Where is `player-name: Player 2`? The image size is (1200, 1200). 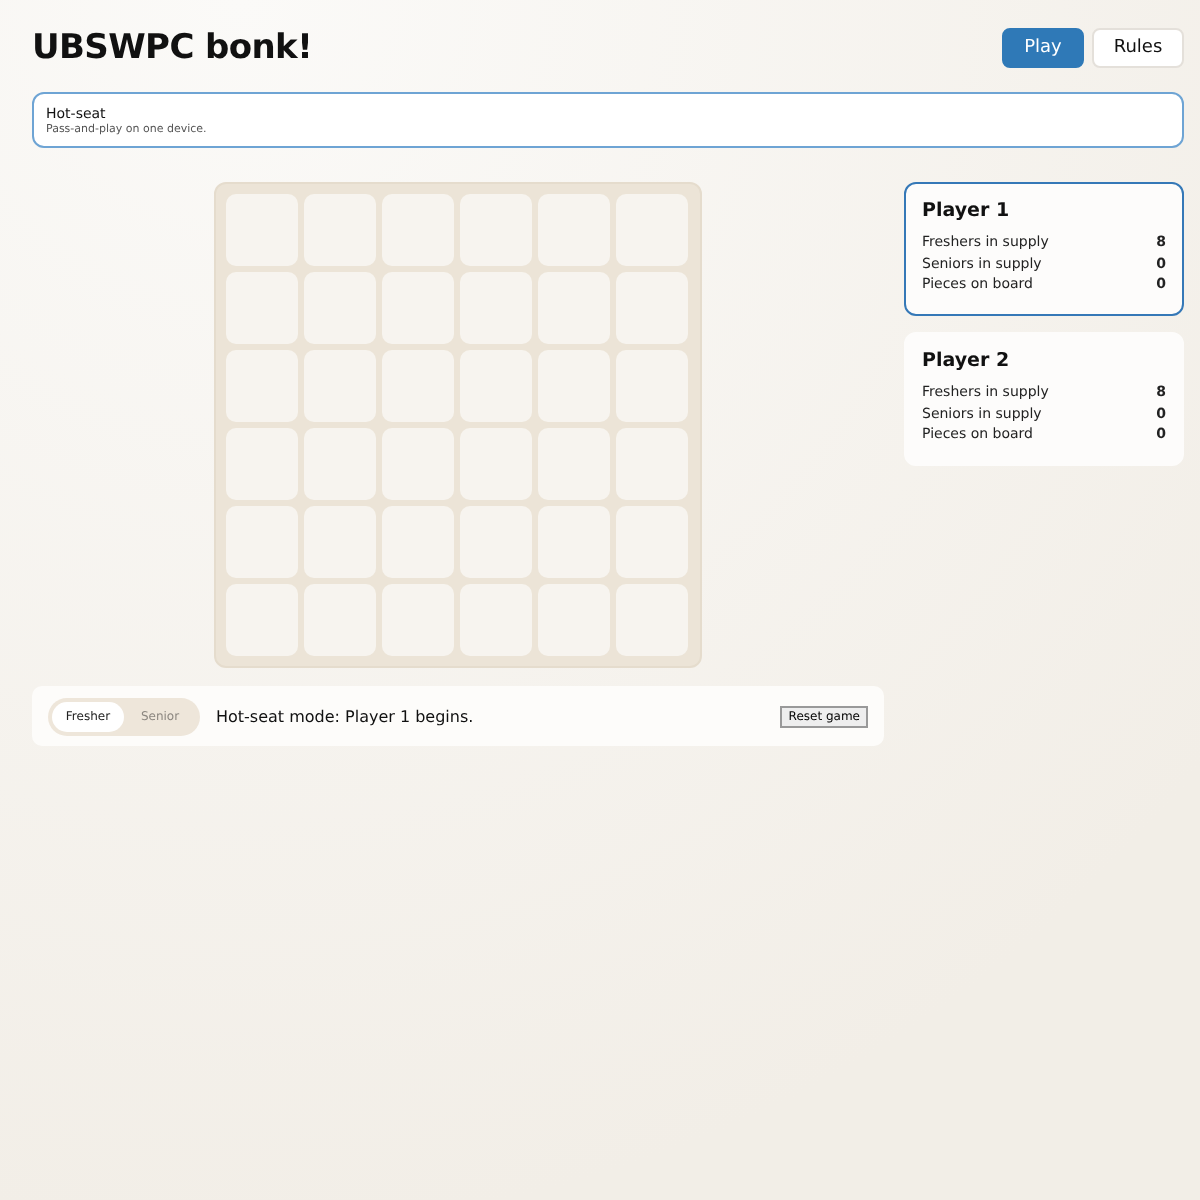 player-name: Player 2 is located at coordinates (967, 361).